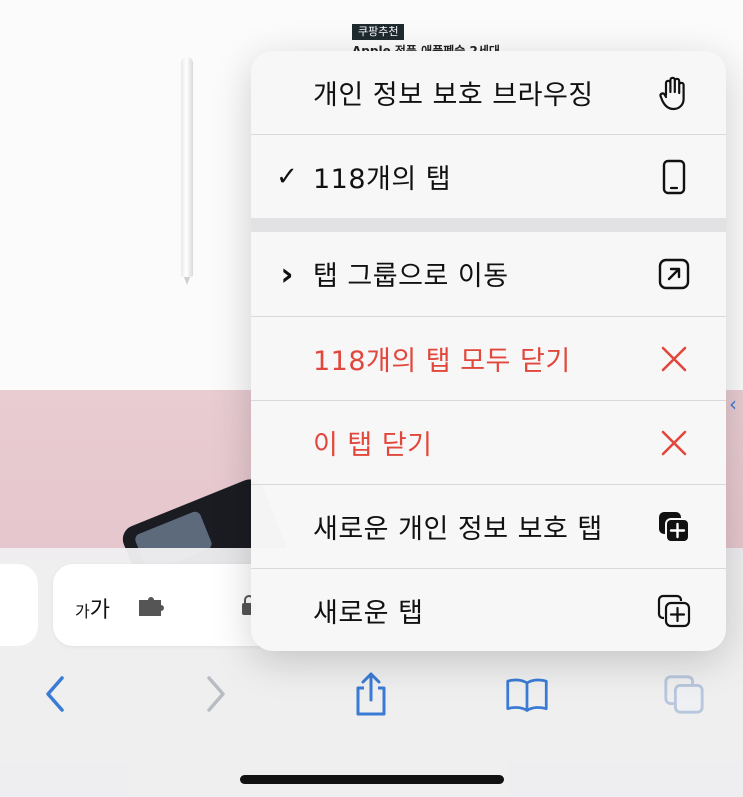 This screenshot has height=797, width=743. What do you see at coordinates (378, 32) in the screenshot?
I see `ad-tag: 쿠팡추천` at bounding box center [378, 32].